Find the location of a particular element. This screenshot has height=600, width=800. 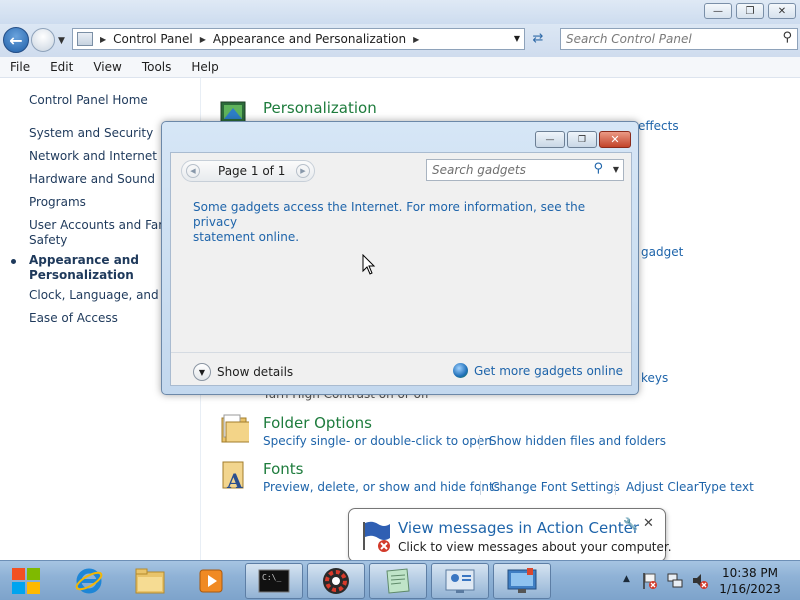

taskbar-gadgets is located at coordinates (460, 581).